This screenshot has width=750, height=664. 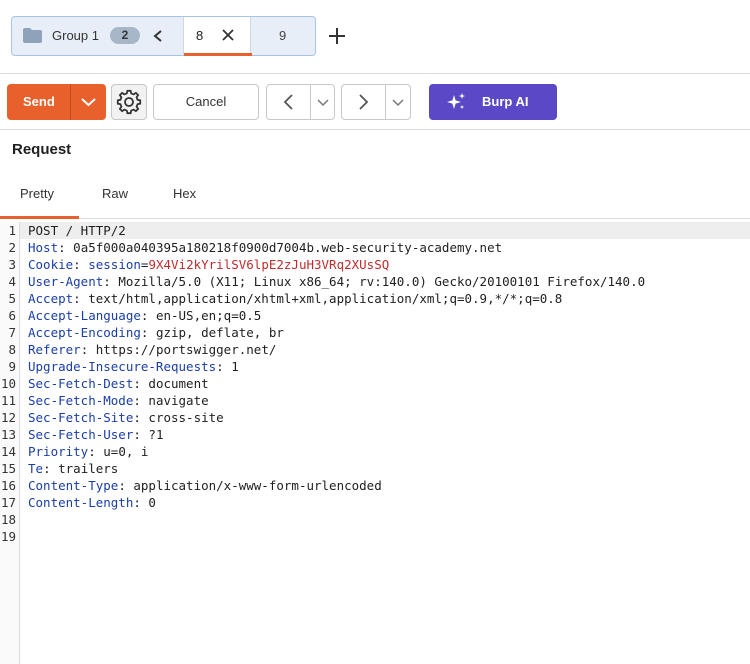 What do you see at coordinates (84, 332) in the screenshot?
I see `header-name: Accept-Encoding` at bounding box center [84, 332].